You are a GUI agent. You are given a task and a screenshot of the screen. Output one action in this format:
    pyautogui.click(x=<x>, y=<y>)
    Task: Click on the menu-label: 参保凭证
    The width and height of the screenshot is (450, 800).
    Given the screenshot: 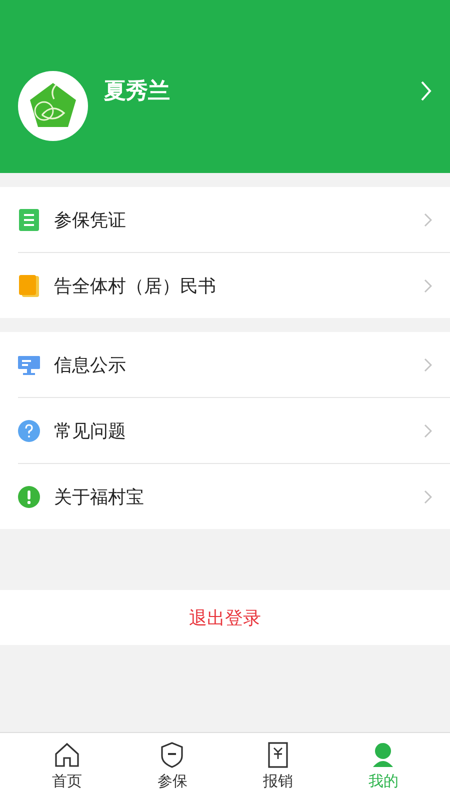 What is the action you would take?
    pyautogui.click(x=90, y=220)
    